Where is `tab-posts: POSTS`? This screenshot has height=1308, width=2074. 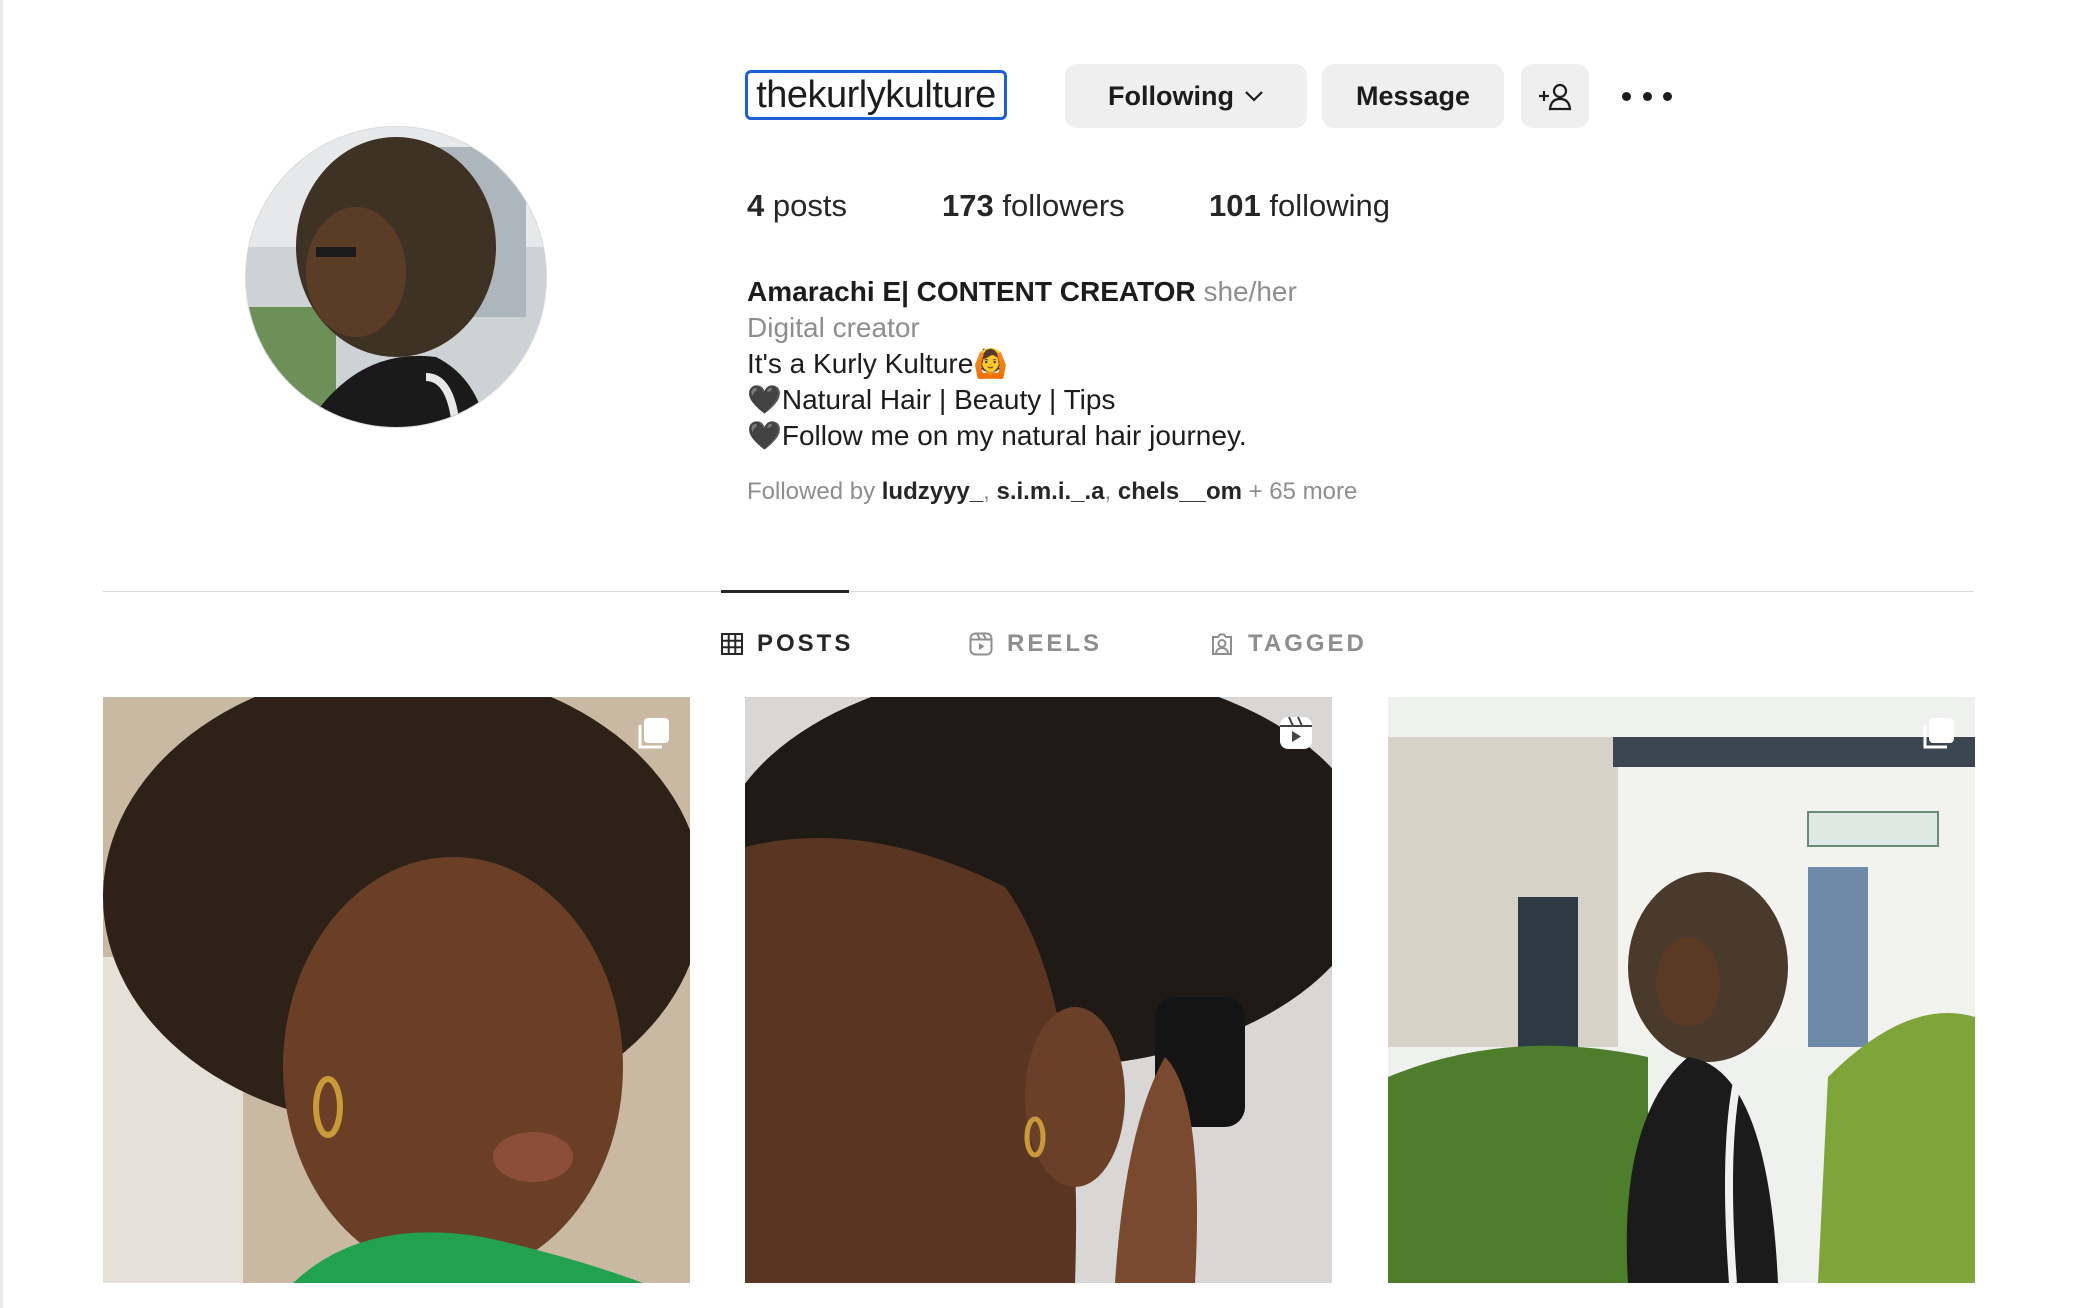
tab-posts: POSTS is located at coordinates (787, 644).